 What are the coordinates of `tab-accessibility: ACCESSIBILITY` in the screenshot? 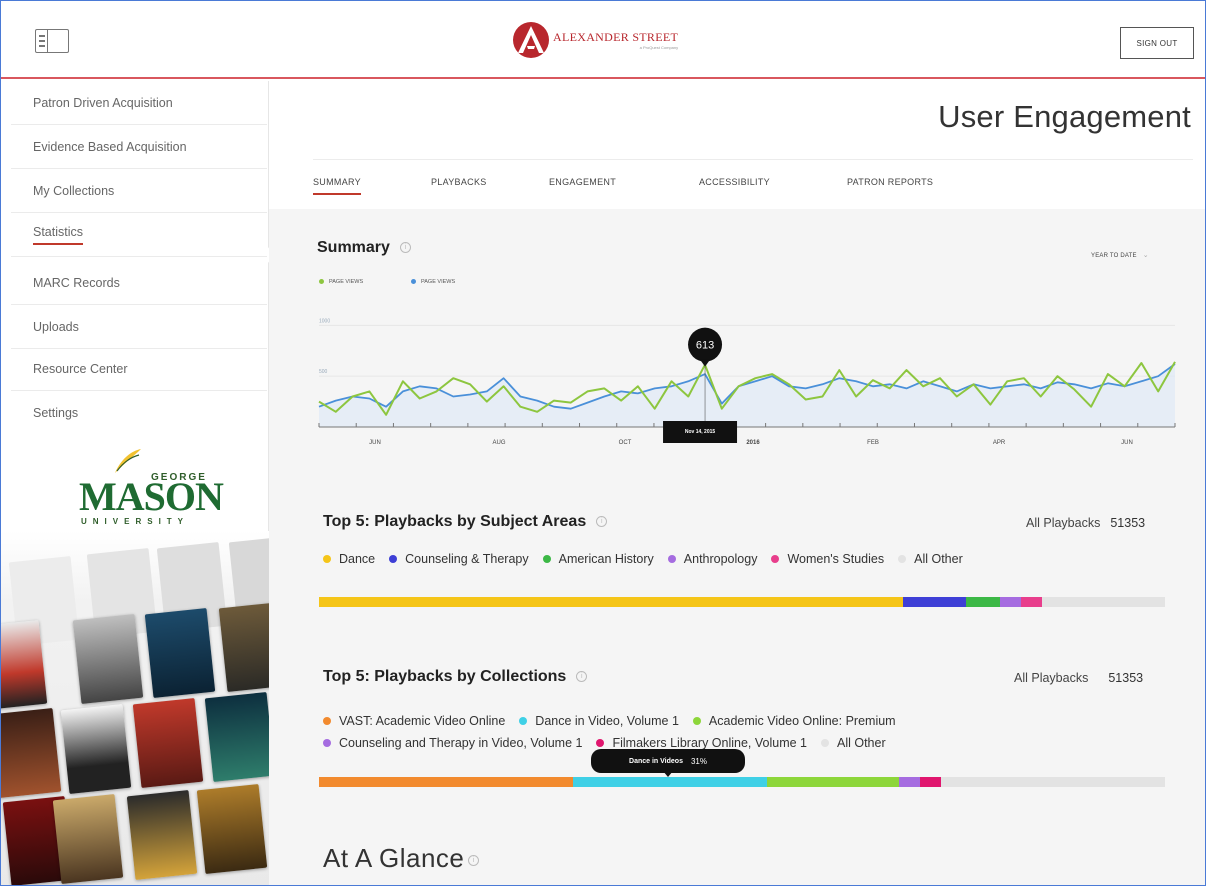 It's located at (734, 182).